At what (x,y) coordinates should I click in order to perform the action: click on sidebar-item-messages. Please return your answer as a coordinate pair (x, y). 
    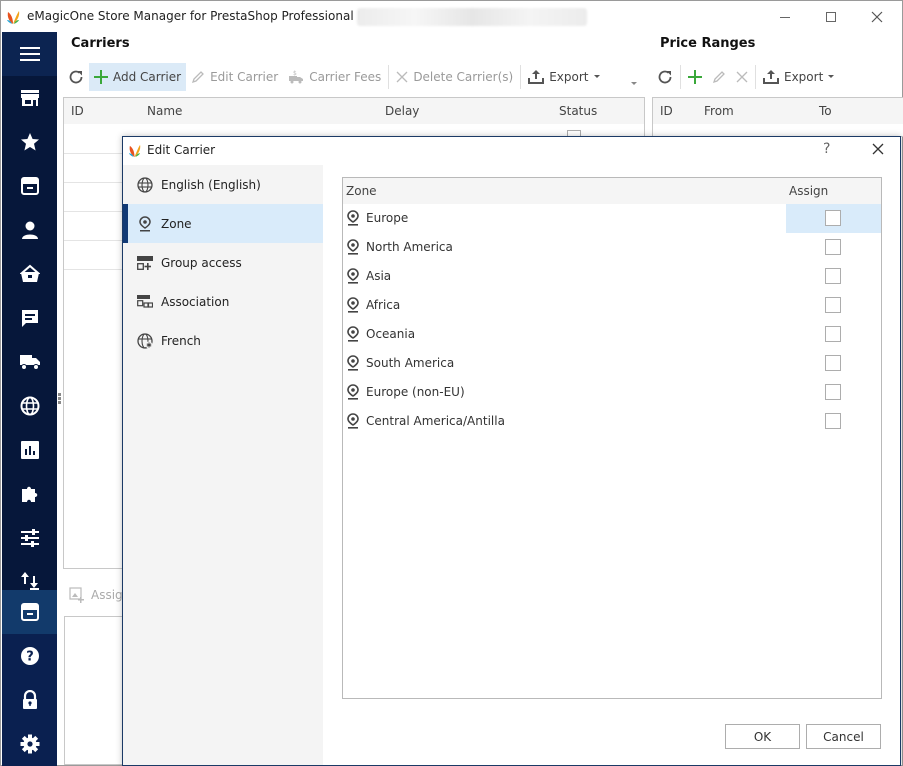
    Looking at the image, I should click on (29, 318).